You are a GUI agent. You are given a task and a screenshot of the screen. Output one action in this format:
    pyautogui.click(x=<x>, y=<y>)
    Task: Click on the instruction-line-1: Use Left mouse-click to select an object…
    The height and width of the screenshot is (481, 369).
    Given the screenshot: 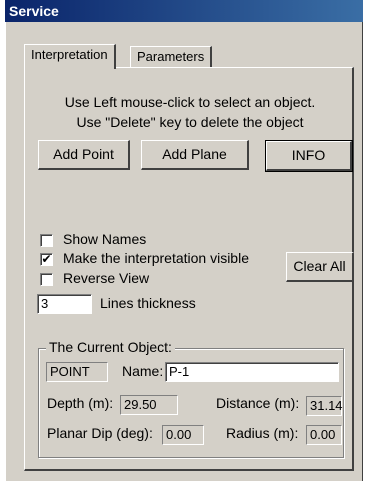 What is the action you would take?
    pyautogui.click(x=190, y=102)
    